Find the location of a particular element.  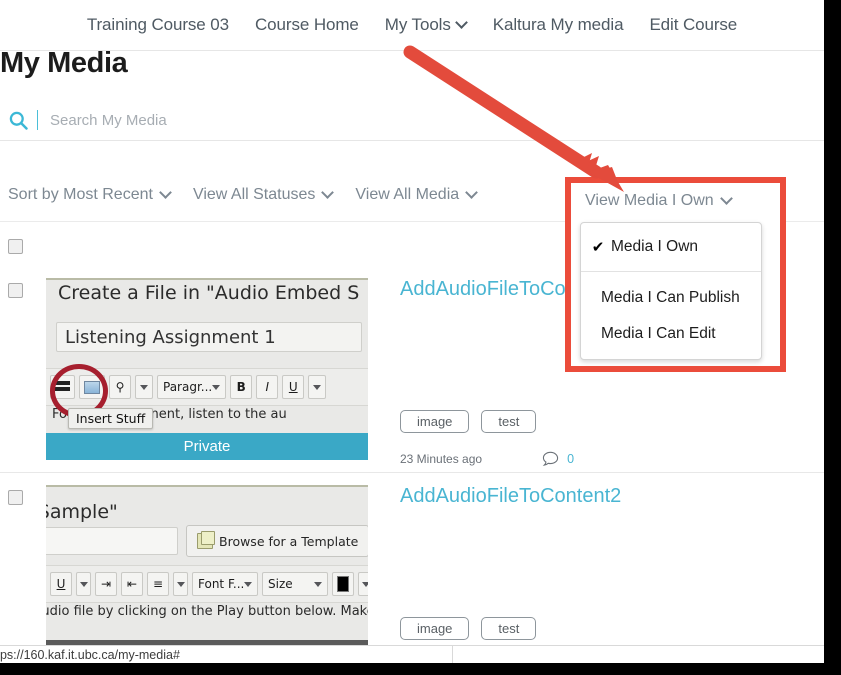

dropdown-option-media-i-can-edit: Media I Can Edit is located at coordinates (671, 334).